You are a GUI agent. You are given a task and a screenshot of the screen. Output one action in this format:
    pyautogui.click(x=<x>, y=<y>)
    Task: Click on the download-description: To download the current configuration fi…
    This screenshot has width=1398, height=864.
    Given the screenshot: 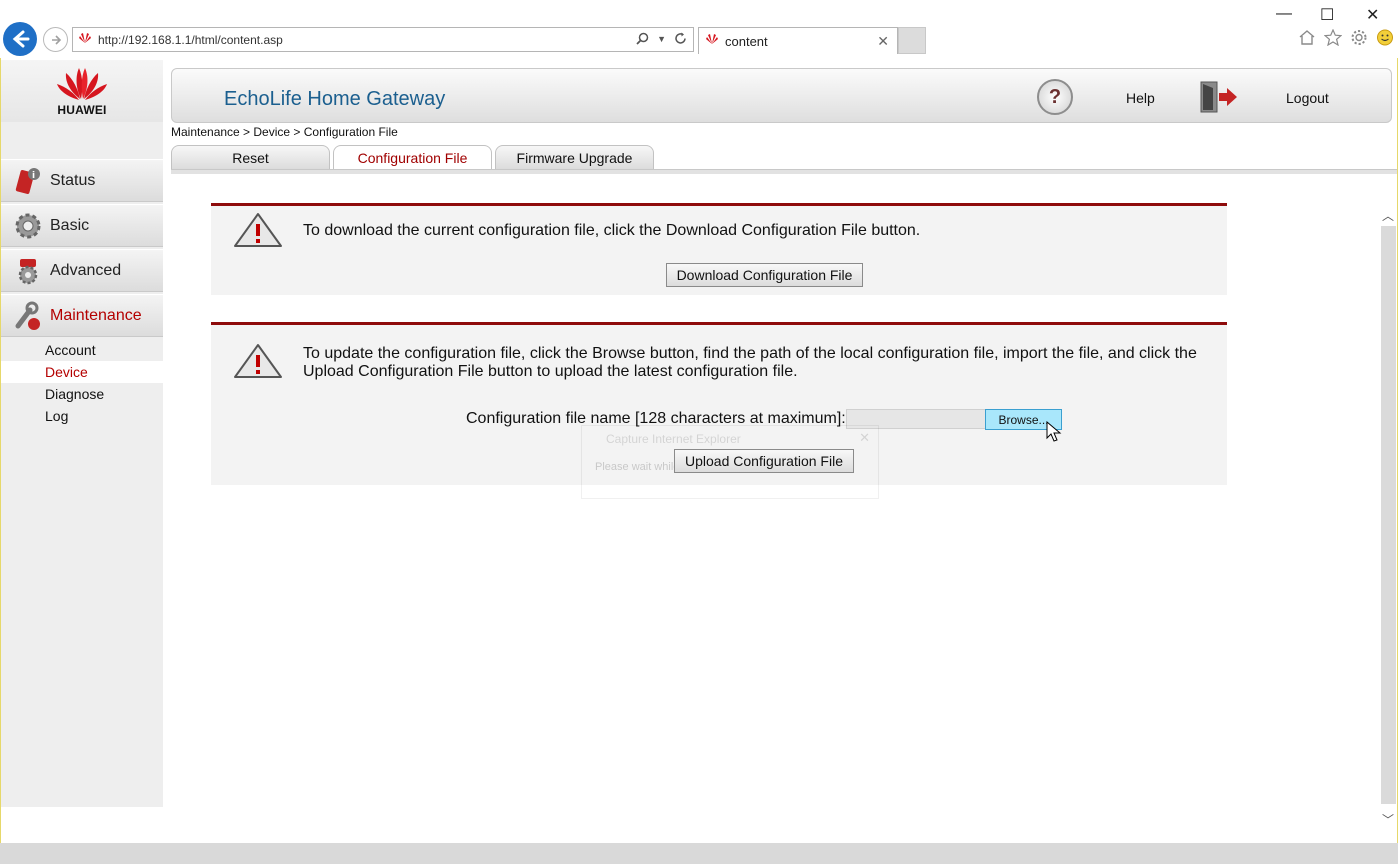 What is the action you would take?
    pyautogui.click(x=612, y=230)
    